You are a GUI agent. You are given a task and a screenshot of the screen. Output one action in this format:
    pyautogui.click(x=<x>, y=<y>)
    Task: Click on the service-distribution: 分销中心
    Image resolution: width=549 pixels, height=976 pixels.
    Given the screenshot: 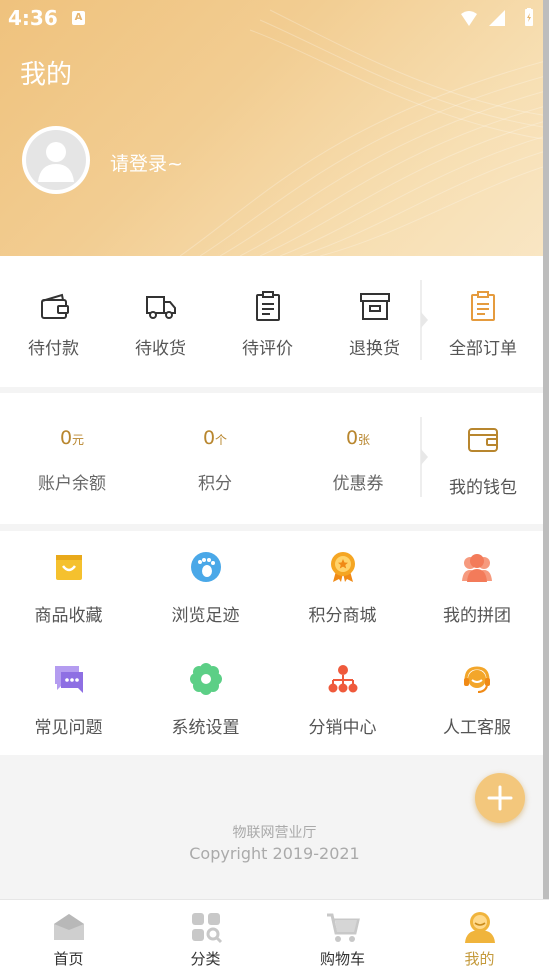 What is the action you would take?
    pyautogui.click(x=342, y=699)
    